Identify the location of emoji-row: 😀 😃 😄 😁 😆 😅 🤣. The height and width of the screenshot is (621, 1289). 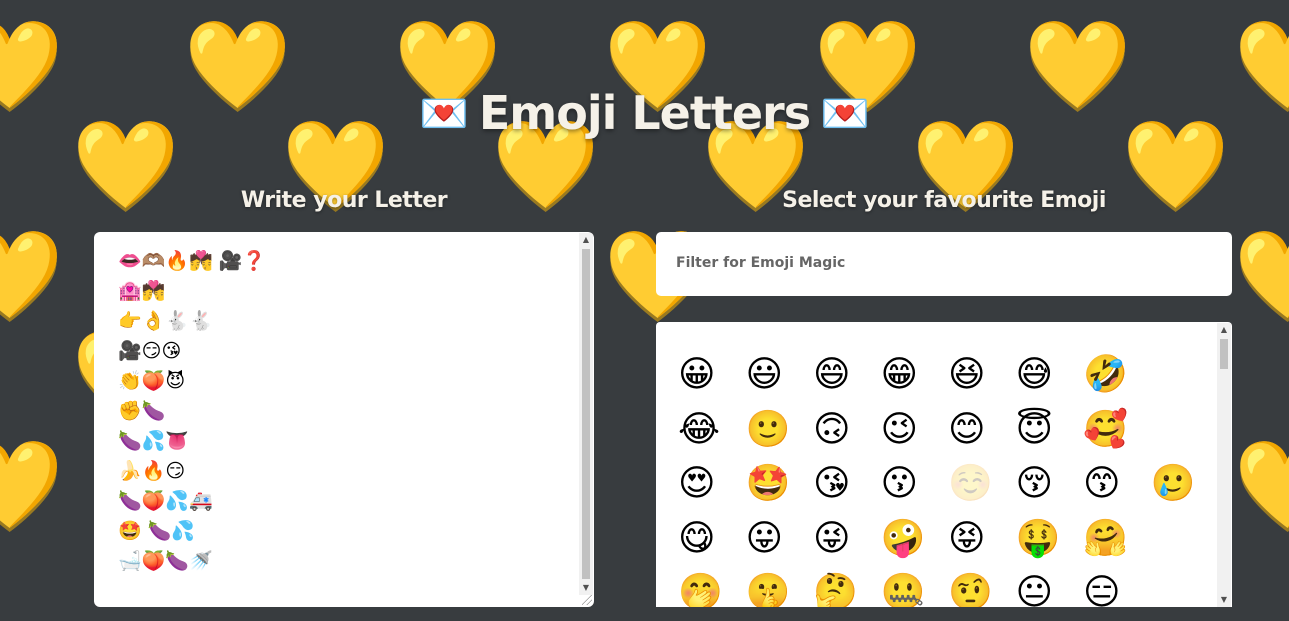
(943, 375).